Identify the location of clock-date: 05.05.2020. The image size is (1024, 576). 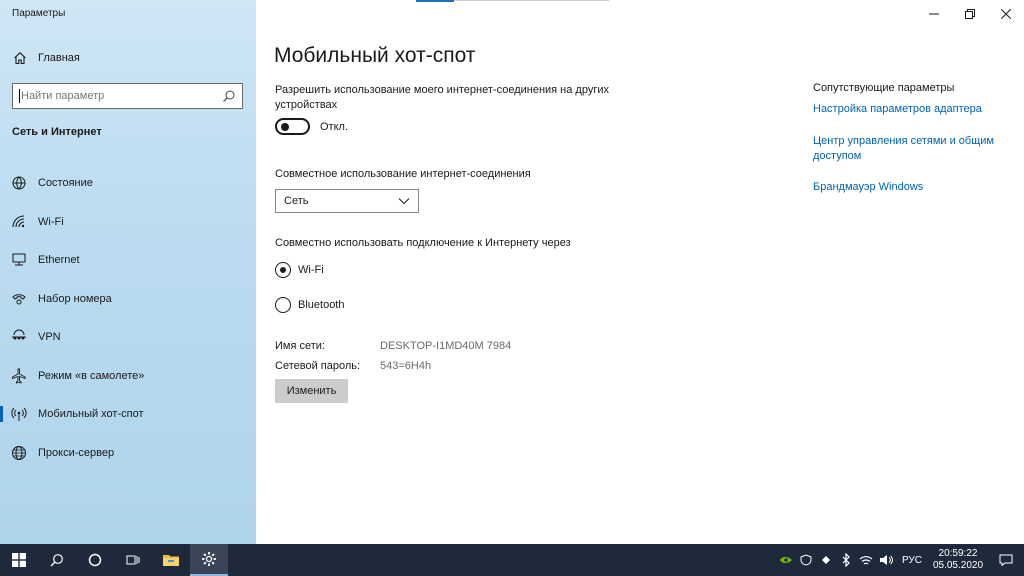
(958, 565).